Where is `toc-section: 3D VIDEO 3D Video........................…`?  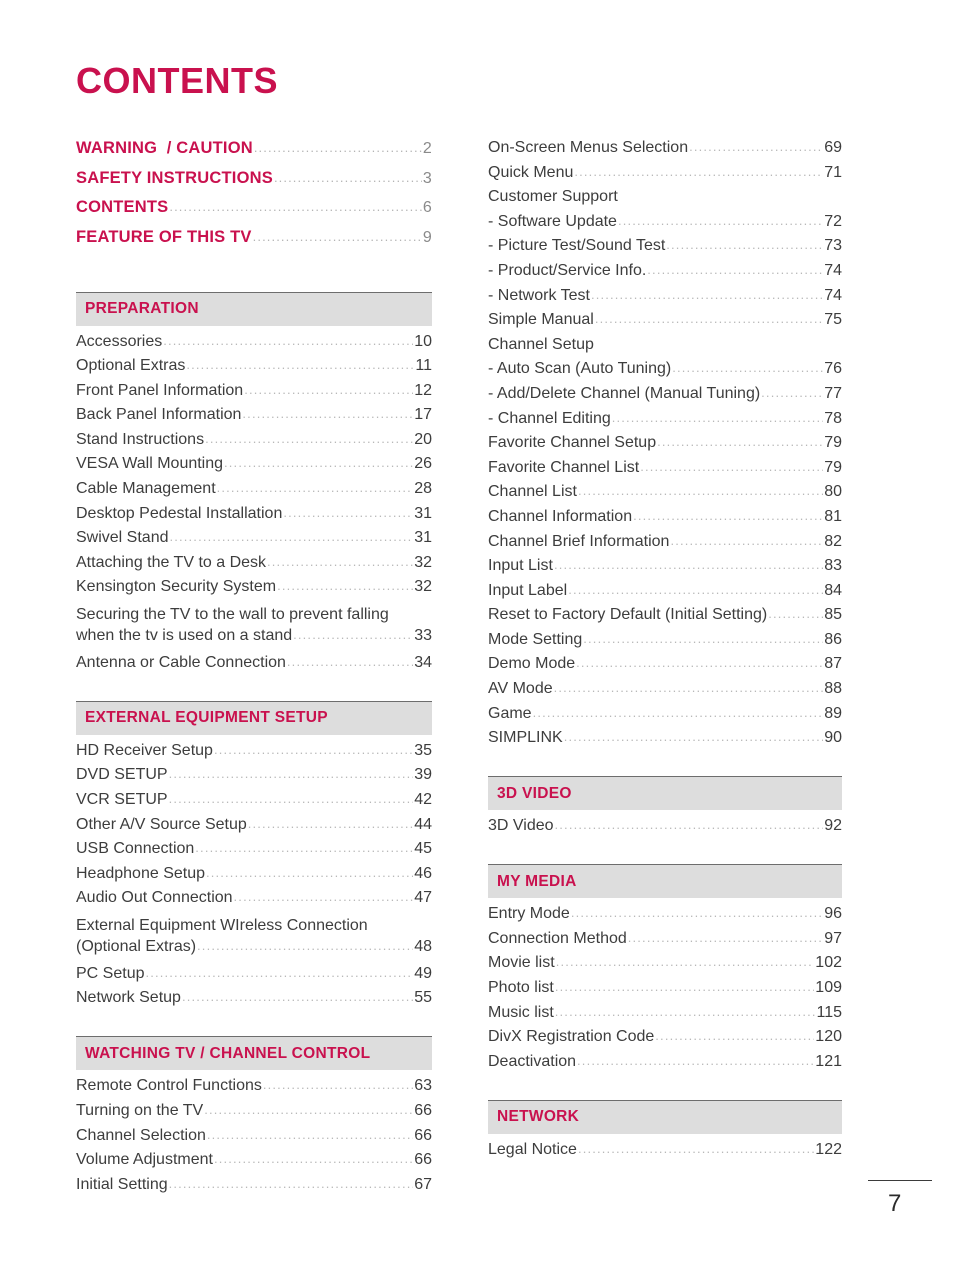 toc-section: 3D VIDEO 3D Video........................… is located at coordinates (665, 805).